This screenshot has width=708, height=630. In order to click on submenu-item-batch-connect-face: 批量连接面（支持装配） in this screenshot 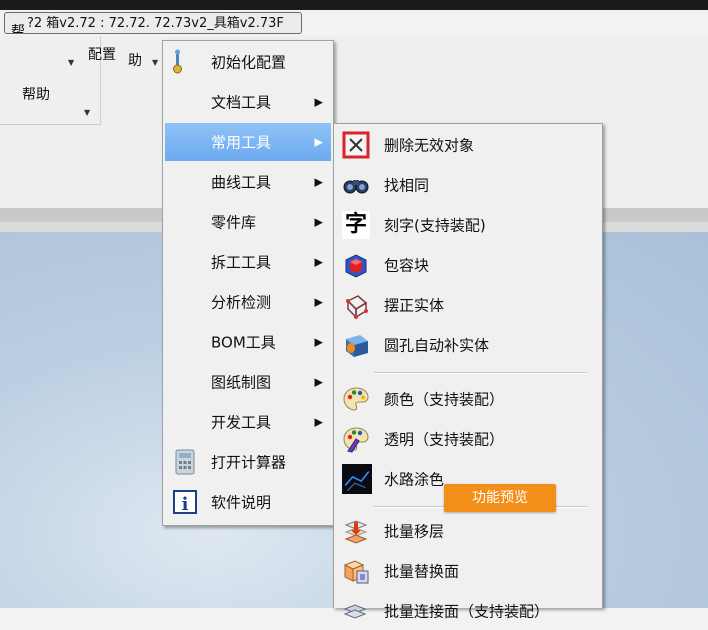, I will do `click(468, 611)`.